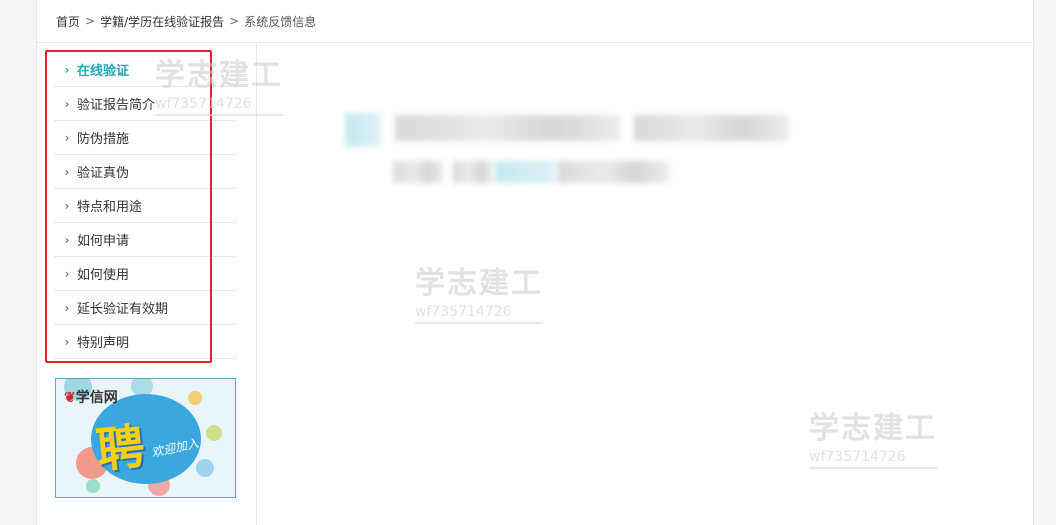 The image size is (1056, 525). I want to click on breadcrumb-home-link: 首页, so click(68, 21).